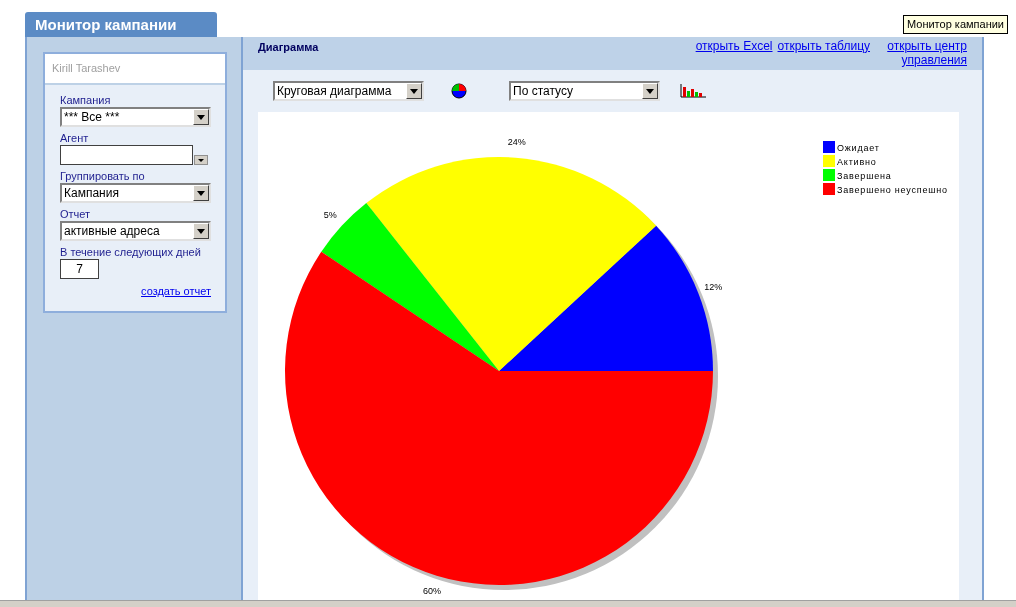 The height and width of the screenshot is (607, 1016). Describe the element at coordinates (858, 148) in the screenshot. I see `legend-label: Ожидает` at that location.